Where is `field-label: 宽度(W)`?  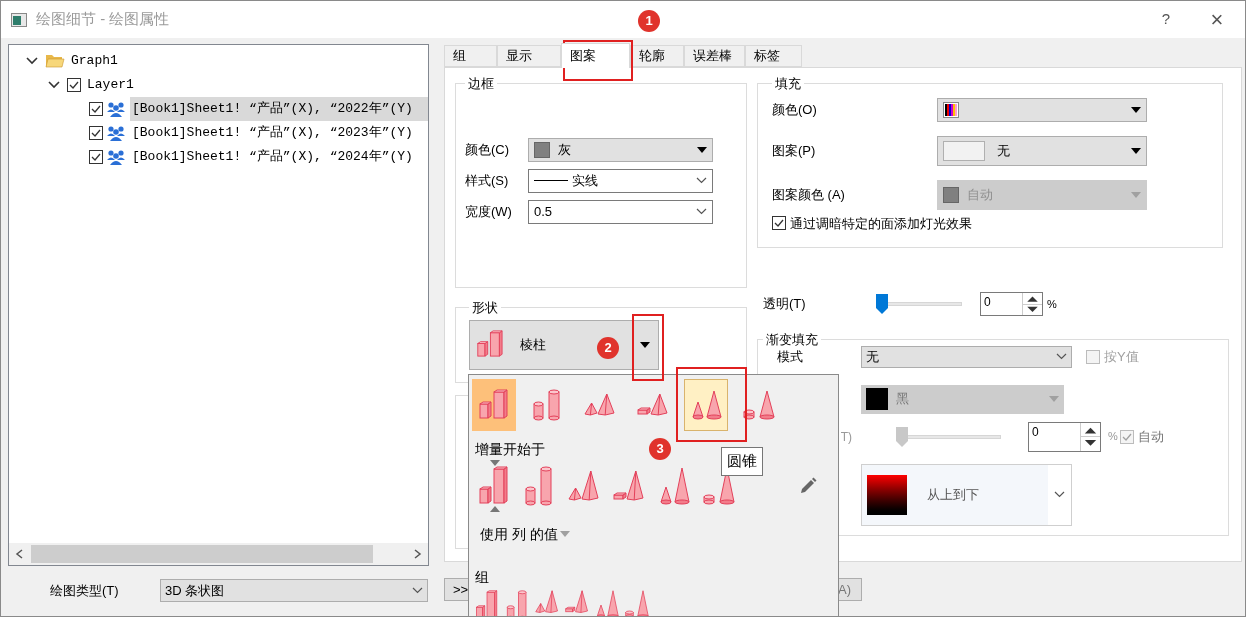
field-label: 宽度(W) is located at coordinates (489, 211).